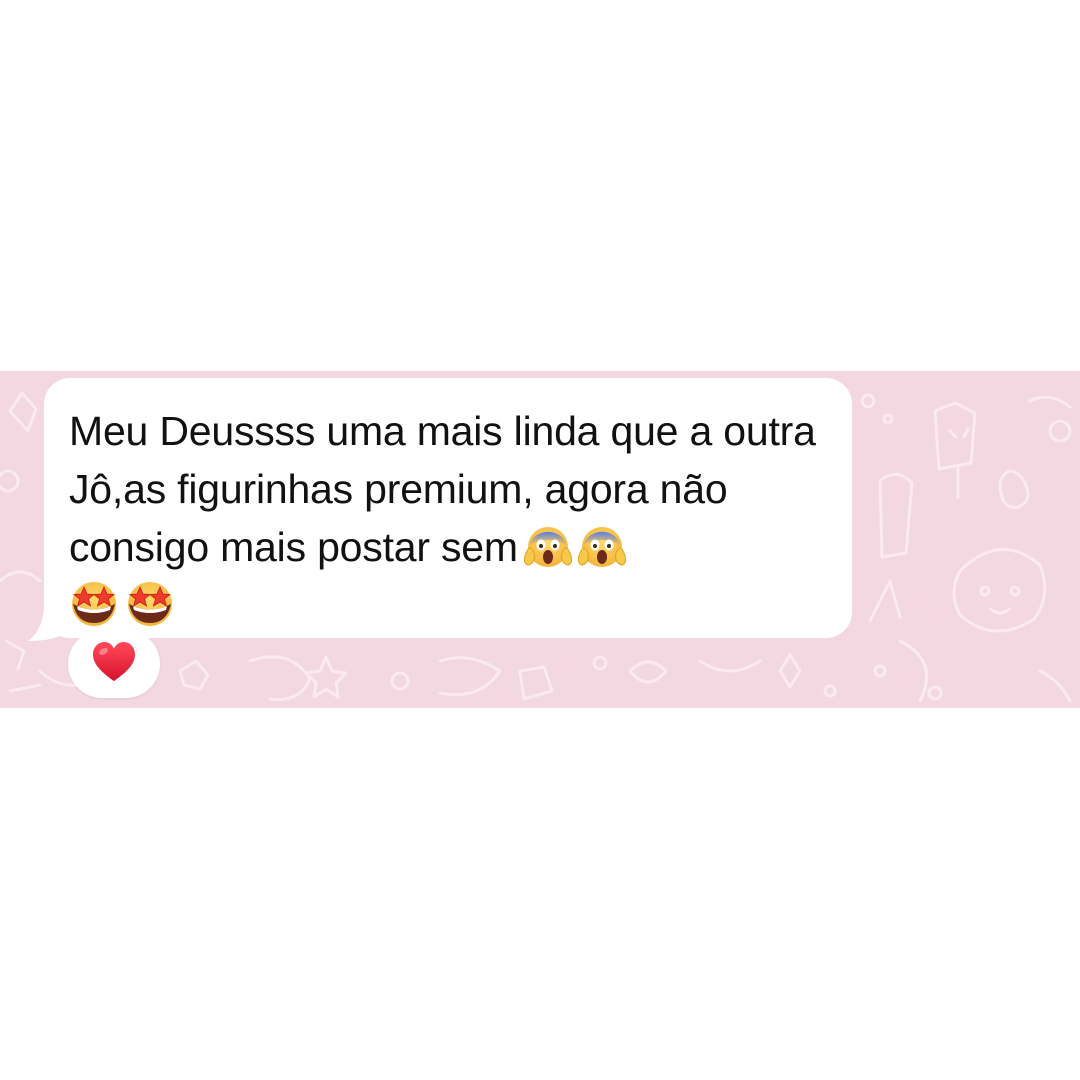 The width and height of the screenshot is (1080, 1080). I want to click on red-heart-icon, so click(114, 664).